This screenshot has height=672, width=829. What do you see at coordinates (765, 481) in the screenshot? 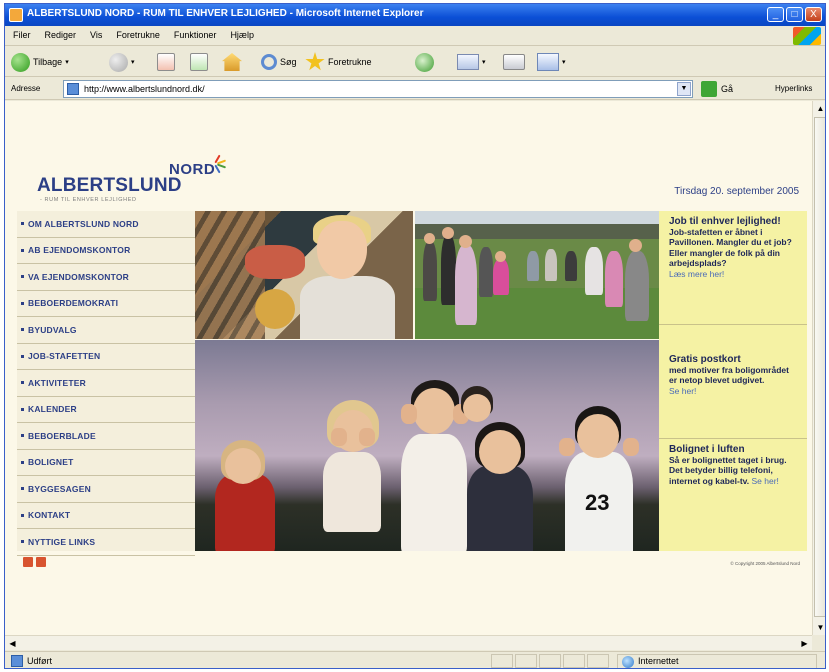
I see `news-link-bolignet: Se her!` at bounding box center [765, 481].